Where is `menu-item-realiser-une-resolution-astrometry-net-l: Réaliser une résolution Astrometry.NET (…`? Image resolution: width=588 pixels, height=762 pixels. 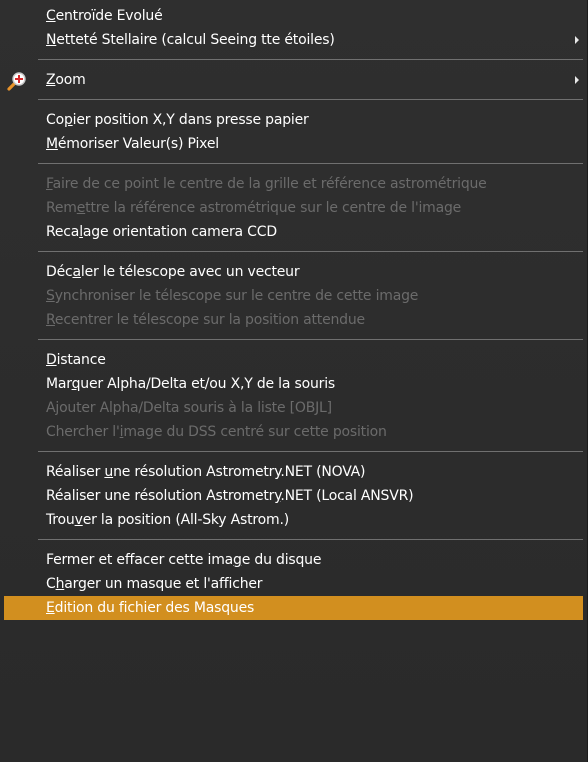
menu-item-realiser-une-resolution-astrometry-net-l: Réaliser une résolution Astrometry.NET (… is located at coordinates (293, 496).